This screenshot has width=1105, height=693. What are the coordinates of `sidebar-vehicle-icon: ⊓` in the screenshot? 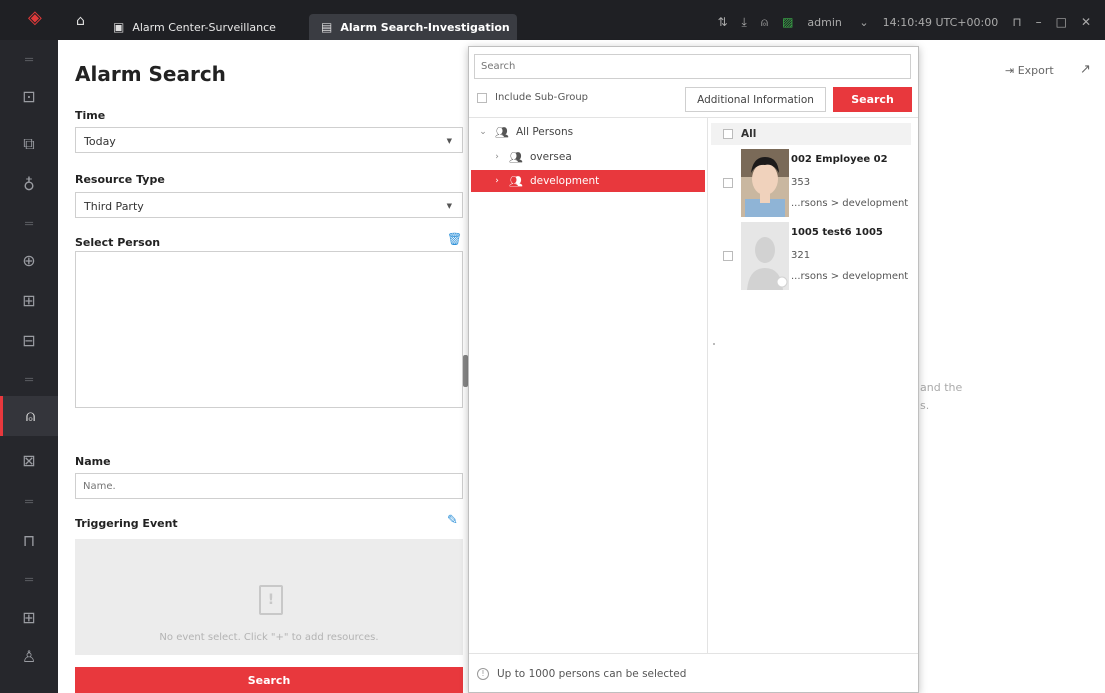 It's located at (29, 540).